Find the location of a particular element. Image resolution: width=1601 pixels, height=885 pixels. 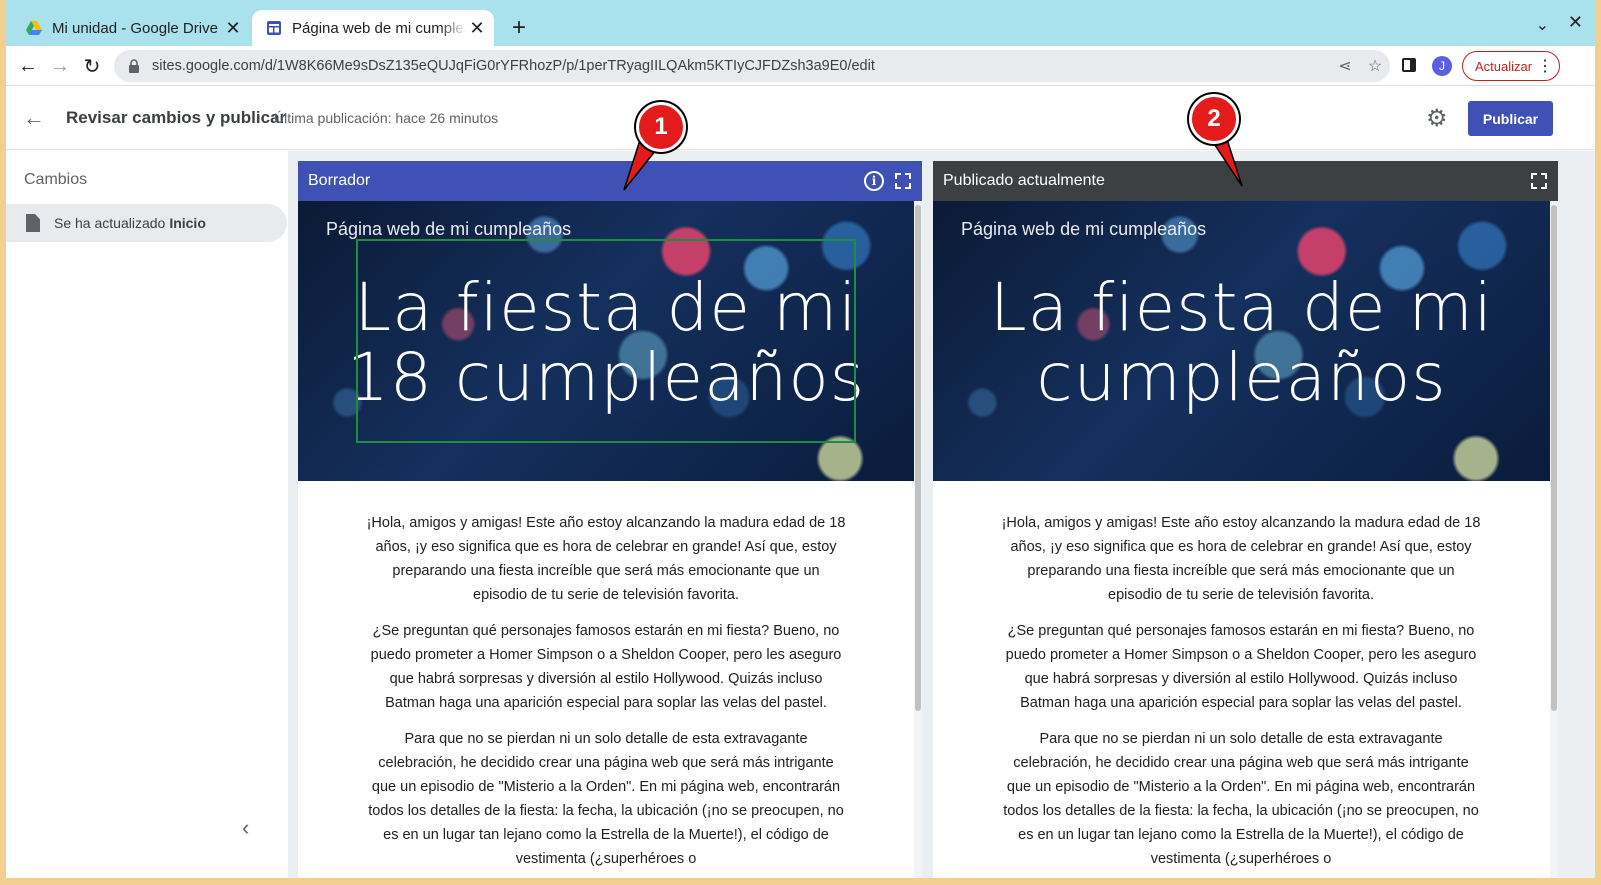

star-icon: ☆ is located at coordinates (1375, 66).